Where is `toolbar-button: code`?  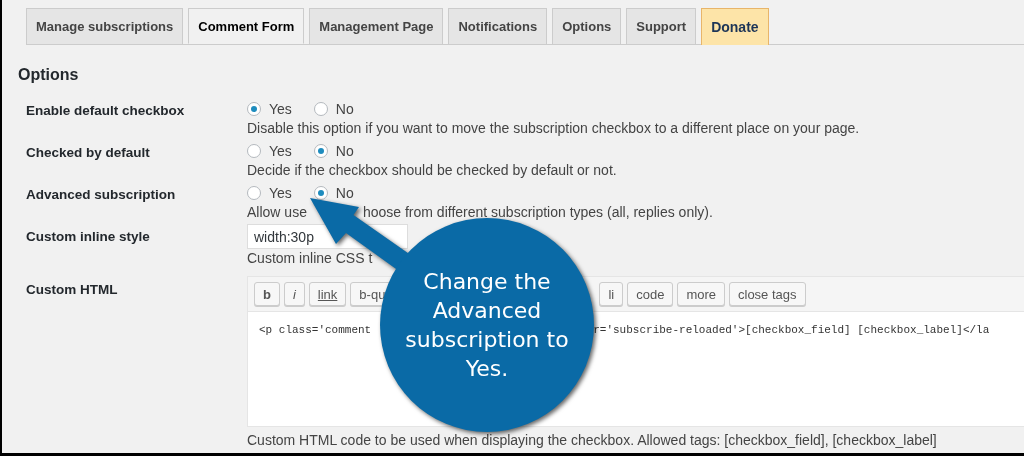
toolbar-button: code is located at coordinates (650, 294).